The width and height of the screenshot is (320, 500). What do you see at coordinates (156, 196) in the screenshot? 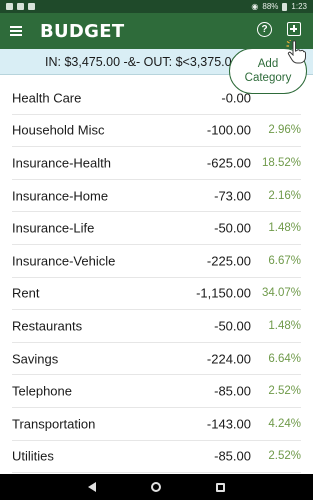
I see `category-row: Insurance-Home -73.00 2.16%` at bounding box center [156, 196].